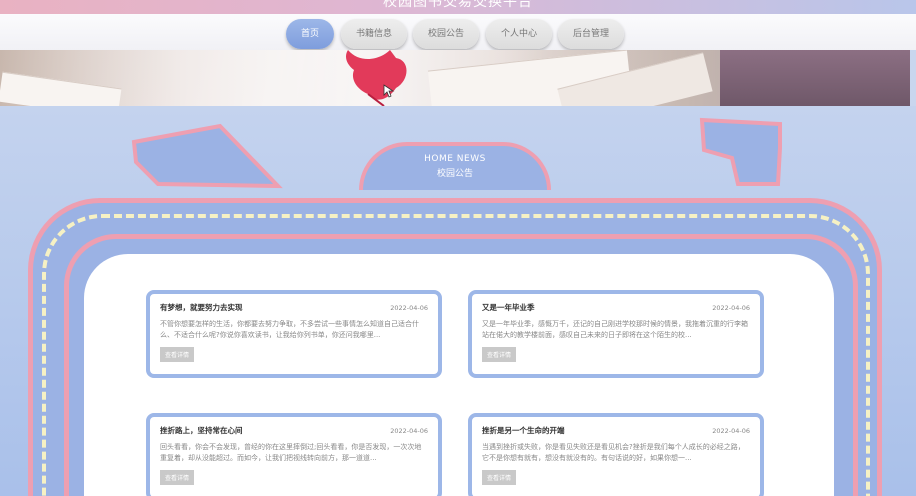 The height and width of the screenshot is (496, 916). What do you see at coordinates (389, 91) in the screenshot?
I see `cursor-icon` at bounding box center [389, 91].